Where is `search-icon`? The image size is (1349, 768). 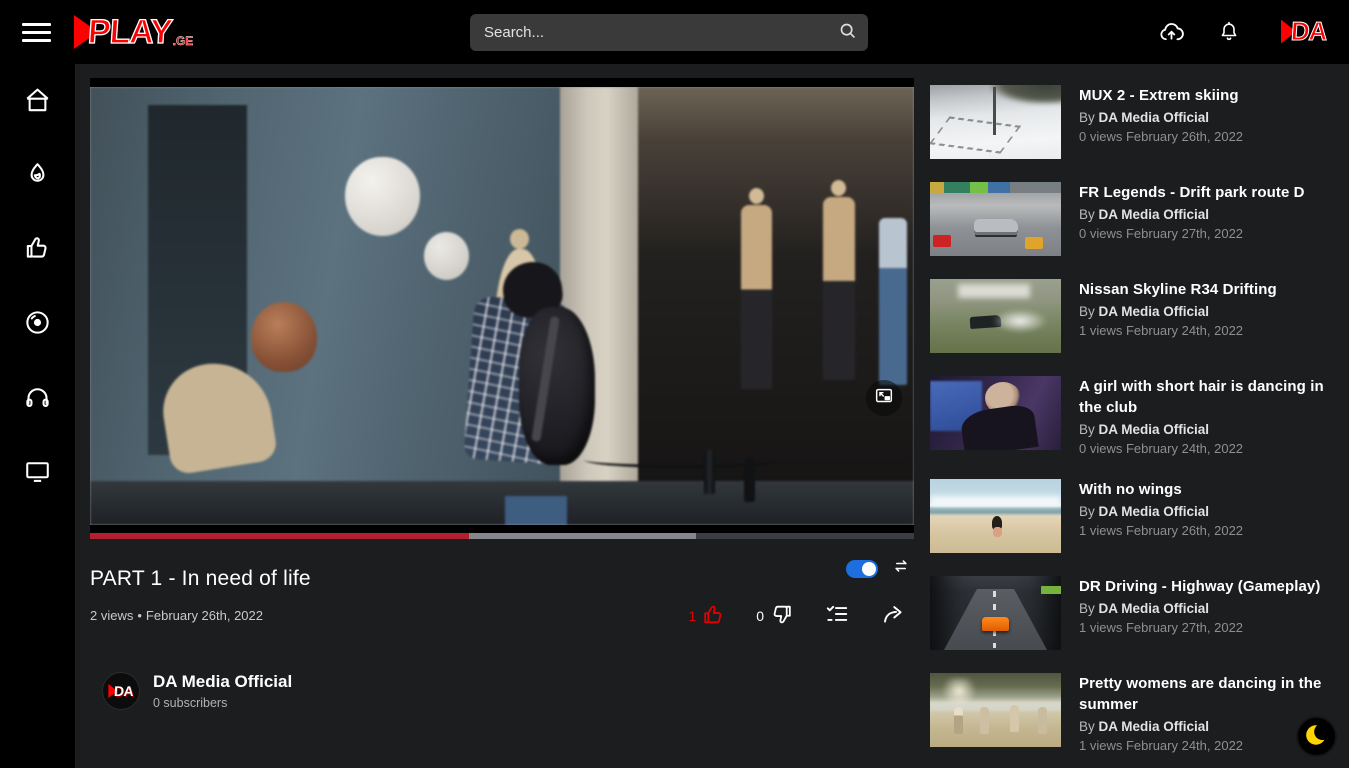 search-icon is located at coordinates (848, 32).